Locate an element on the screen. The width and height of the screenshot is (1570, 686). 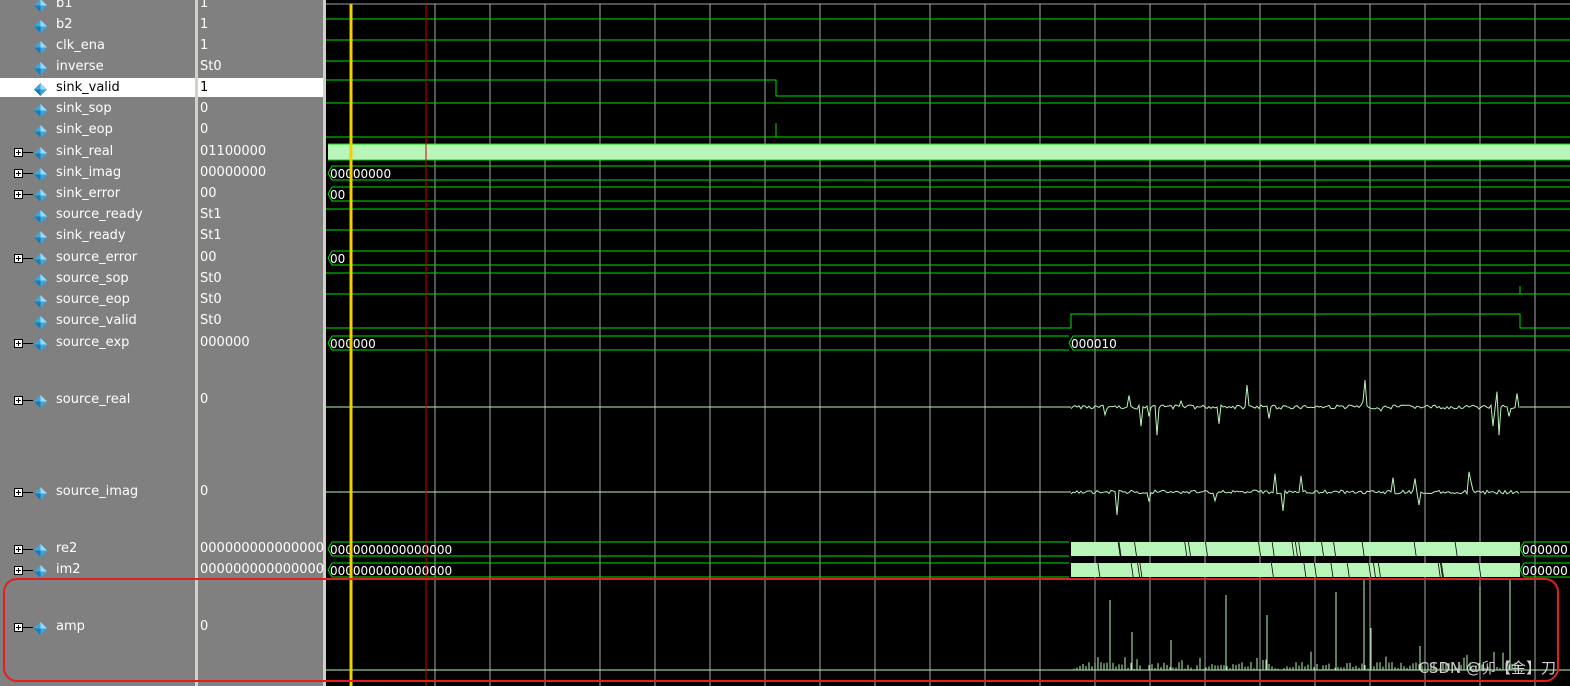
signal-value: St0 is located at coordinates (211, 299).